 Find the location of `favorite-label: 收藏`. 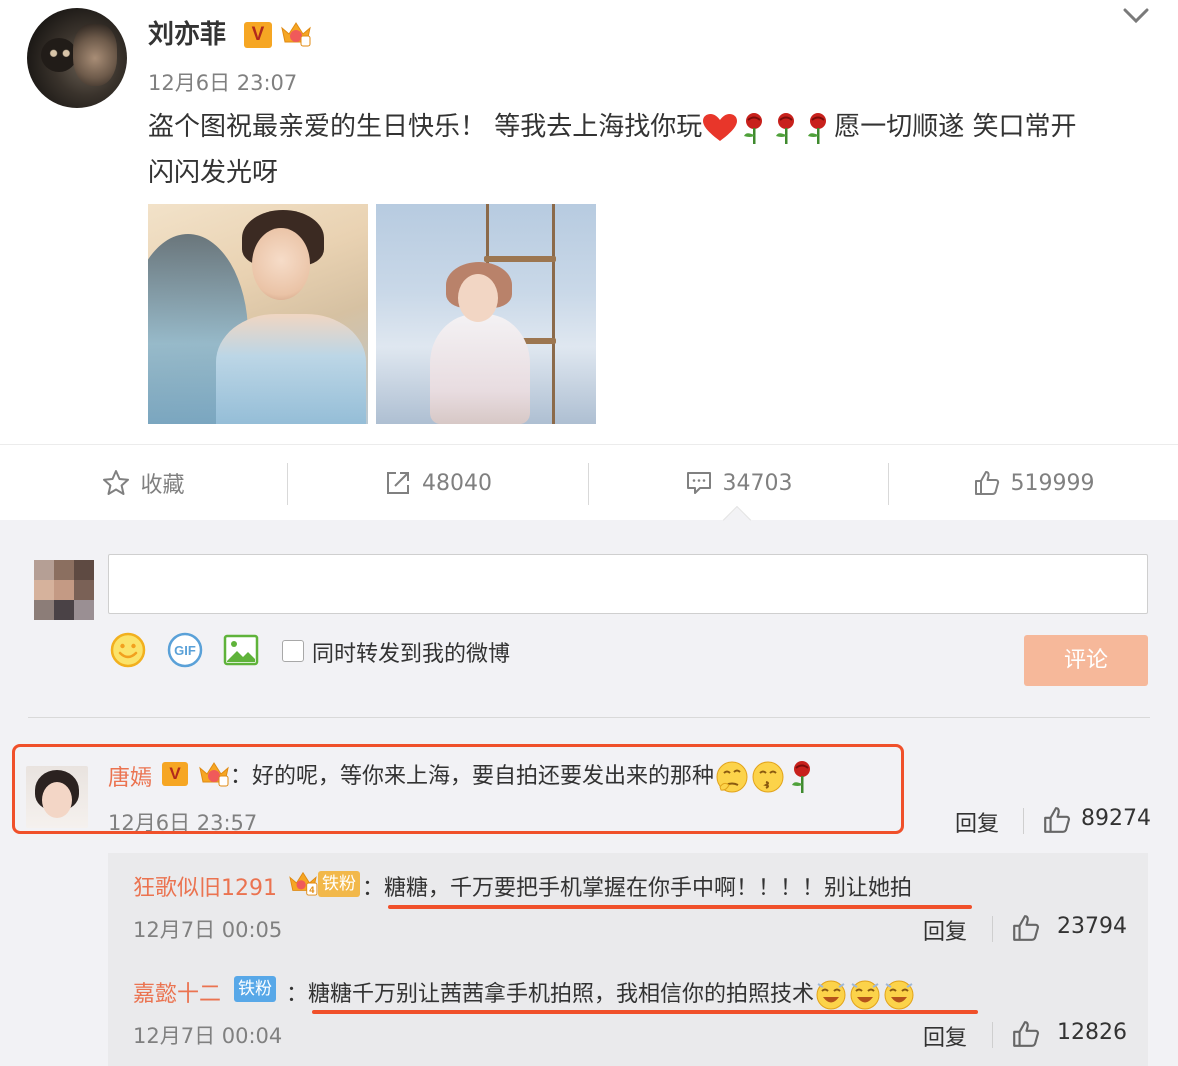

favorite-label: 收藏 is located at coordinates (162, 485).